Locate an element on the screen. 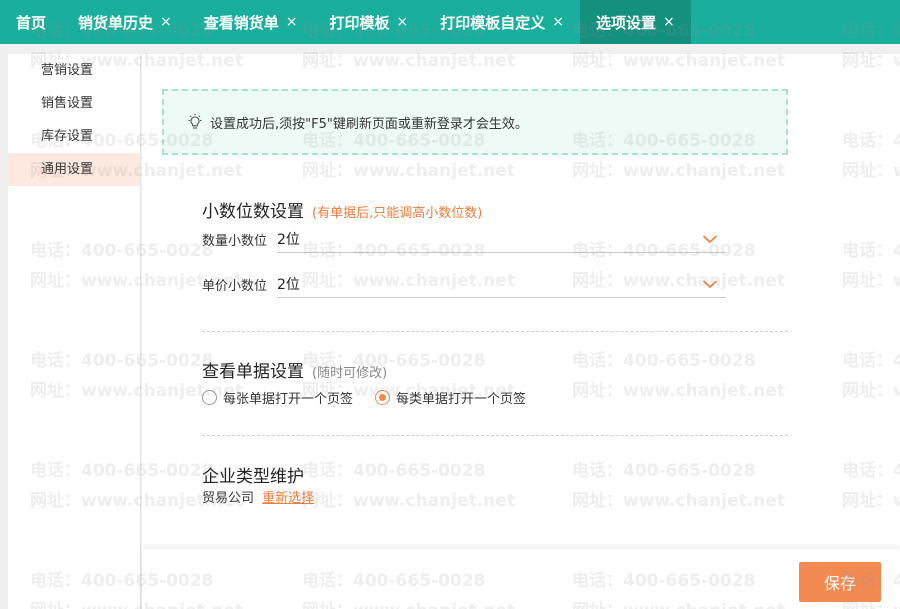 This screenshot has height=609, width=900. quantity-decimal-select: 2位 is located at coordinates (501, 239).